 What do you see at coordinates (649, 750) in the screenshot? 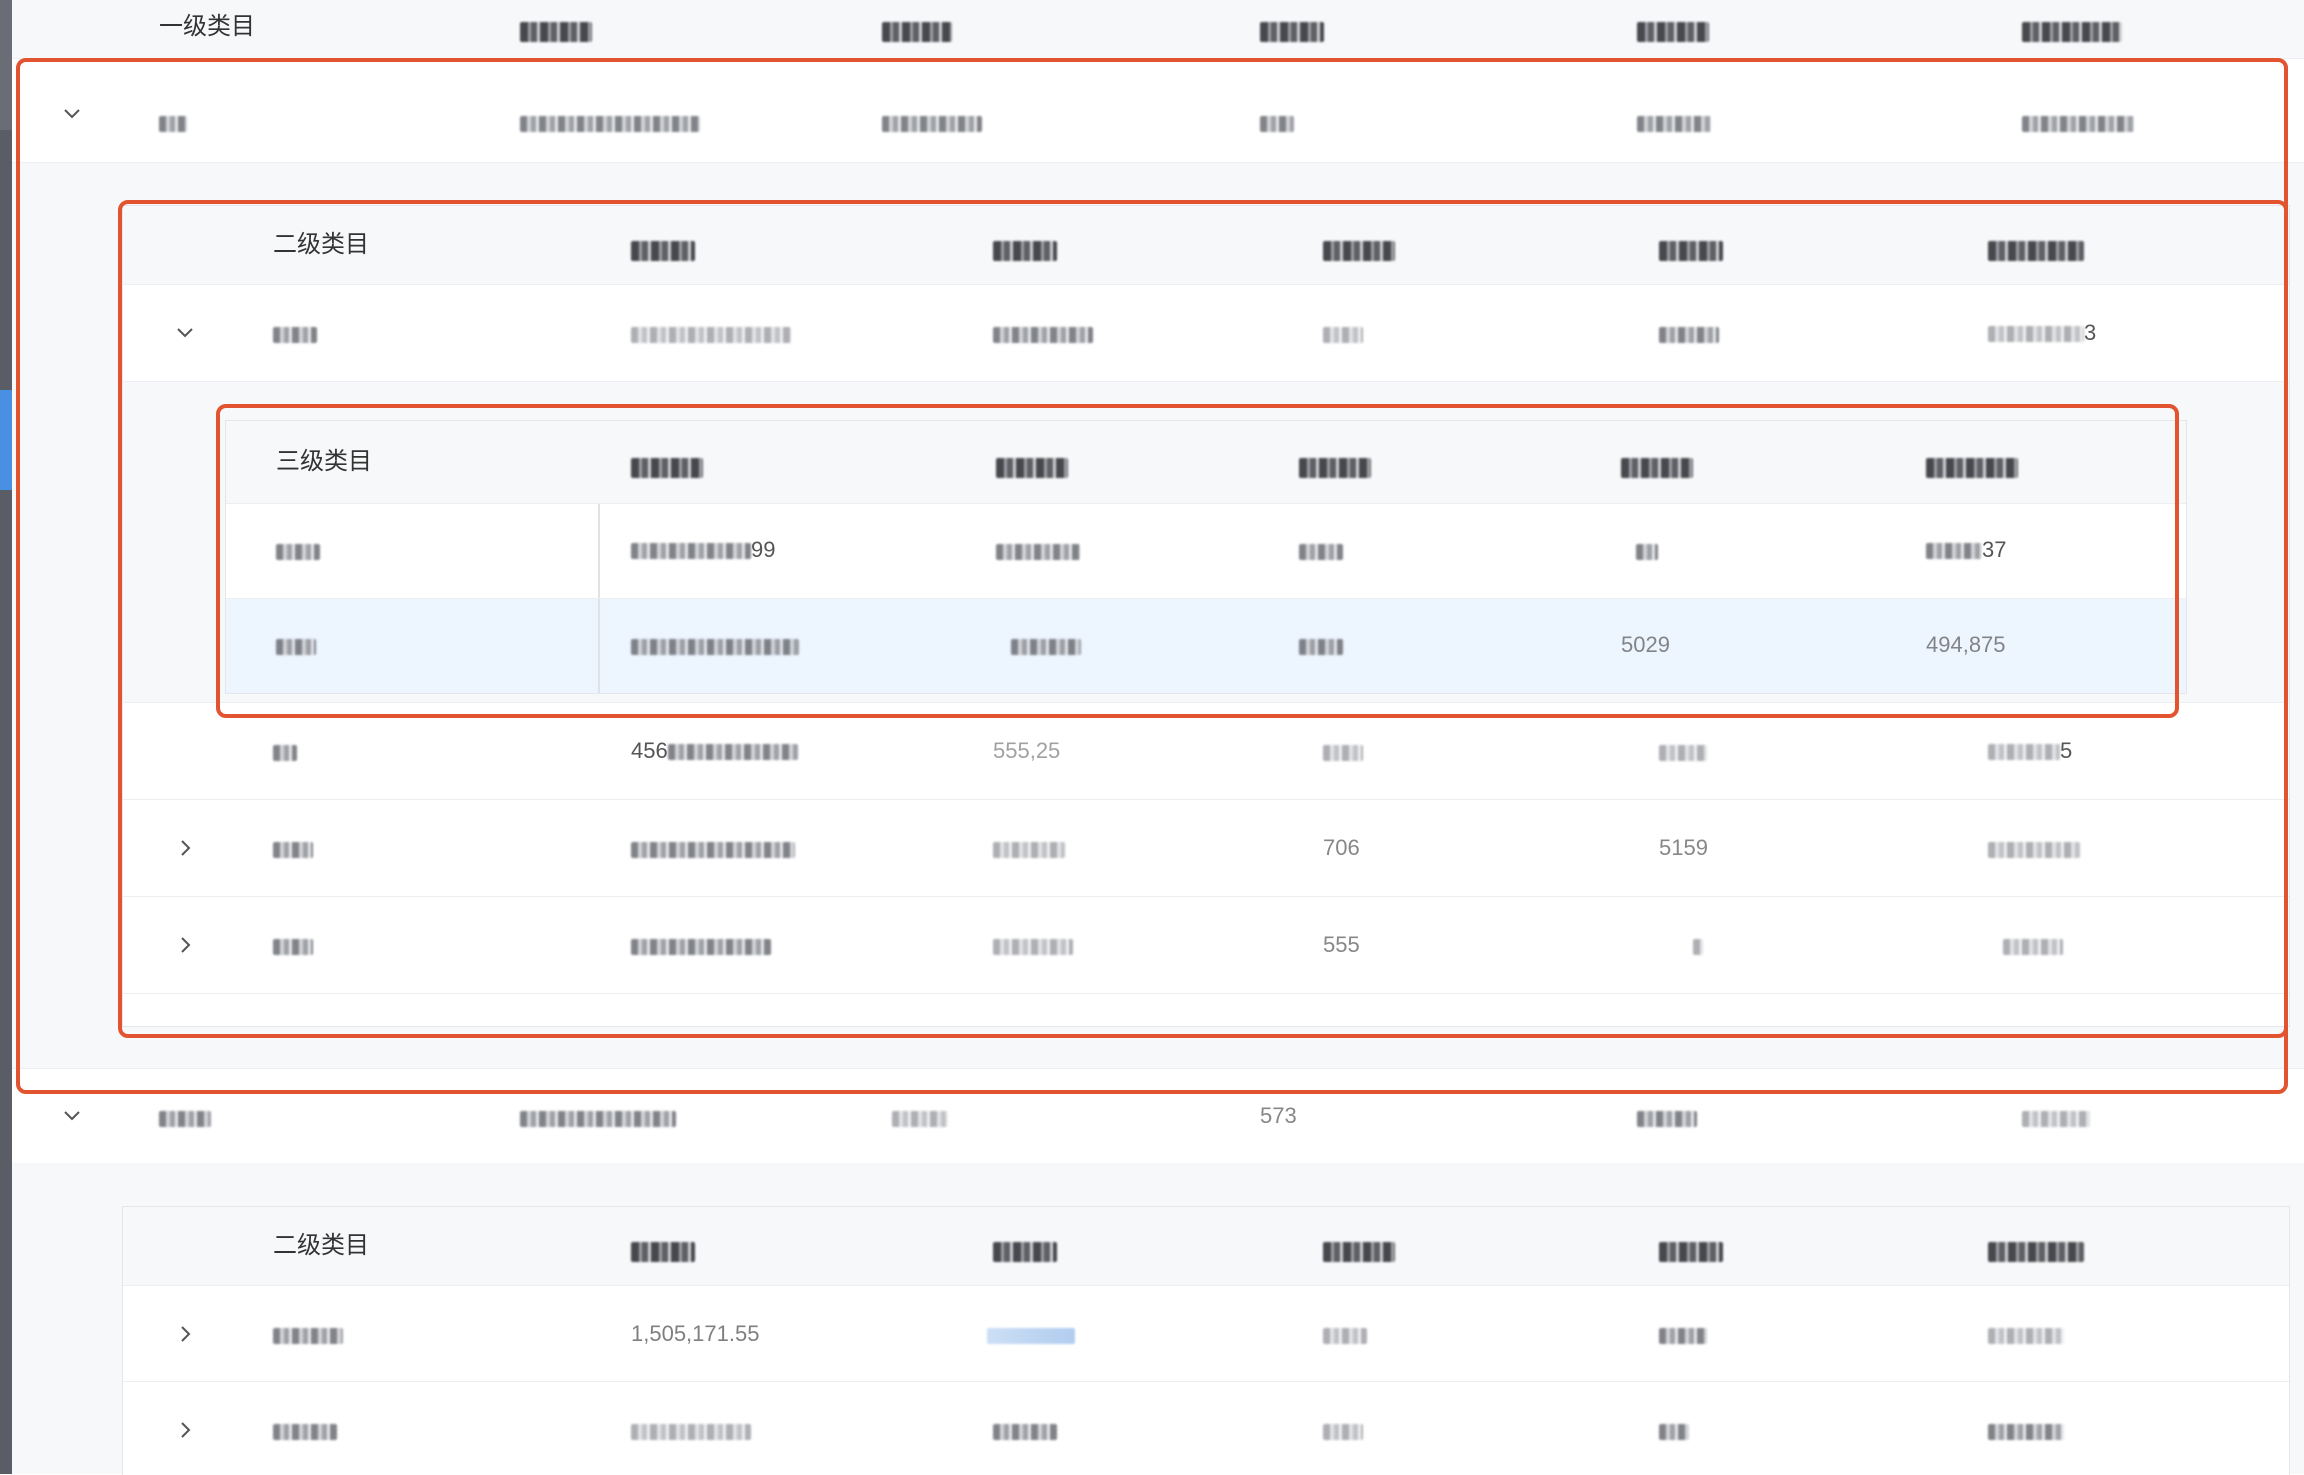
I see `level2-row-partial-value: 456` at bounding box center [649, 750].